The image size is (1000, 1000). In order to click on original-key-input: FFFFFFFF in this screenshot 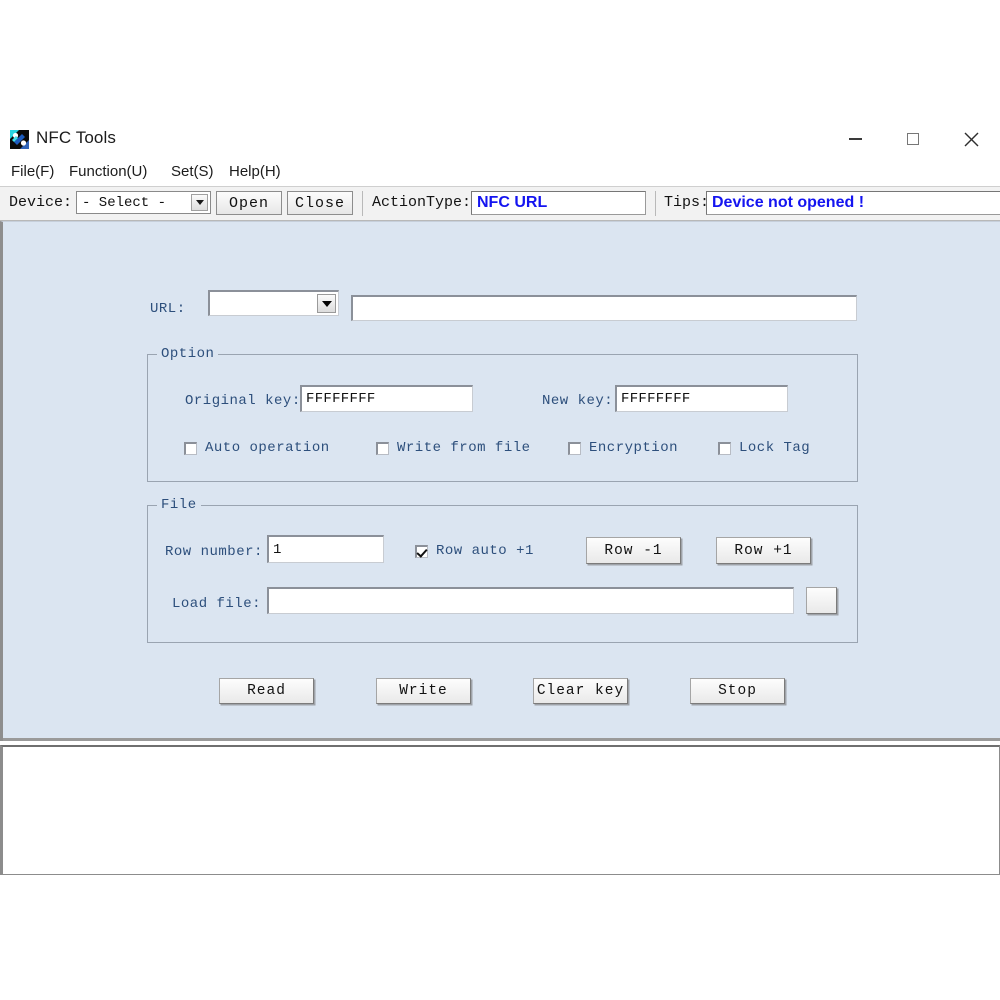, I will do `click(386, 398)`.